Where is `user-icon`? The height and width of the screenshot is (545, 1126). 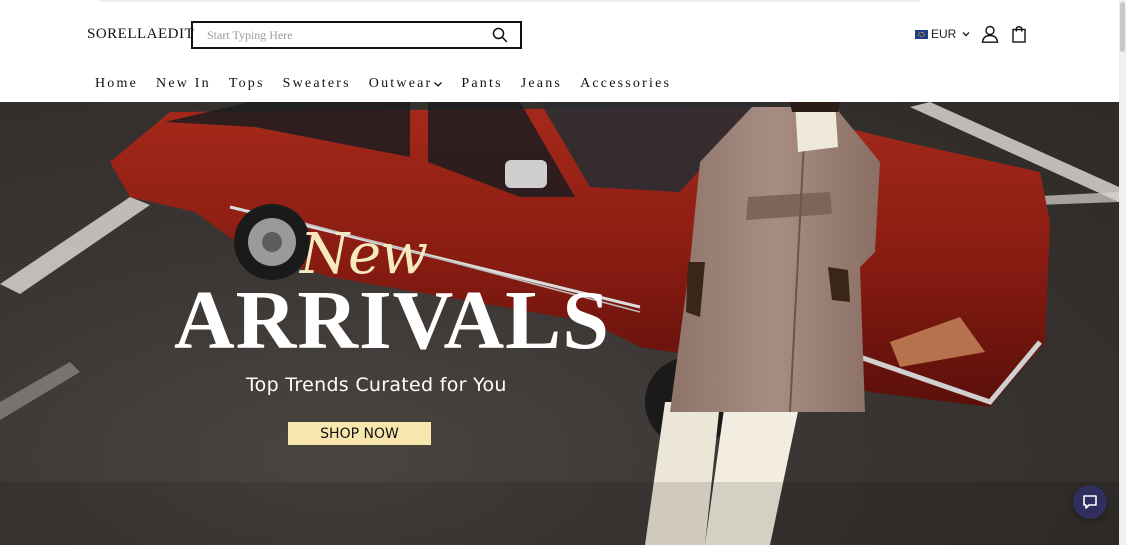 user-icon is located at coordinates (990, 34).